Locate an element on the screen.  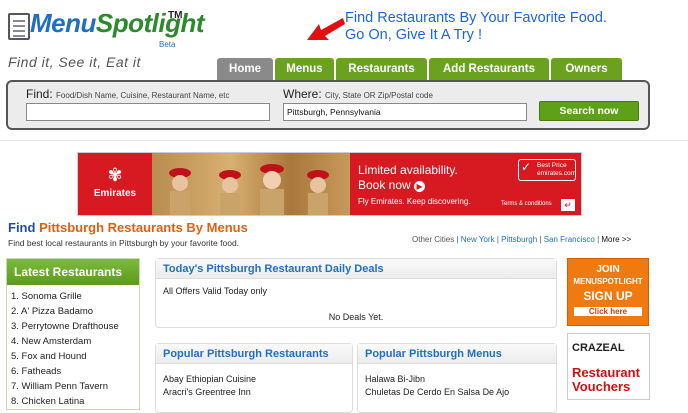
emirates-logo: ✾ Emirates is located at coordinates (115, 184).